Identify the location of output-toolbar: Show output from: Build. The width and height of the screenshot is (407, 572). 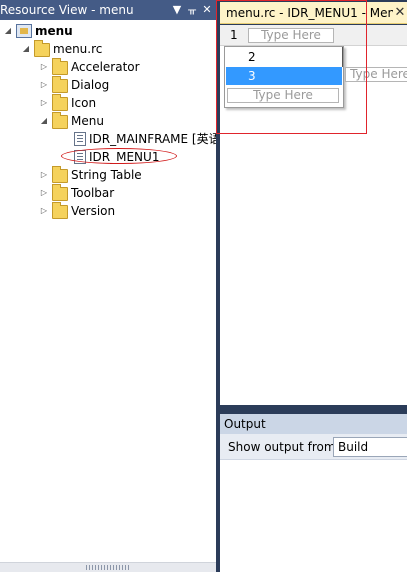
(313, 447).